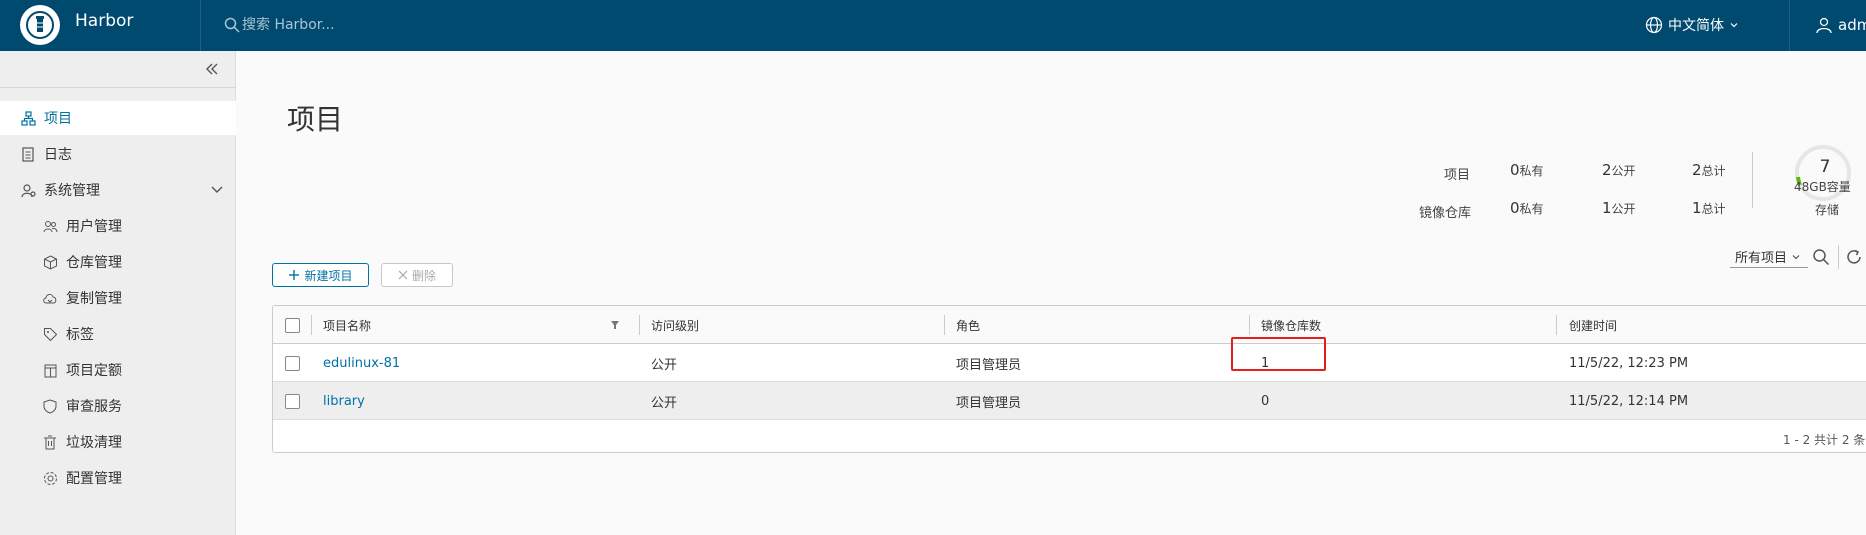  I want to click on admin-icon, so click(28, 190).